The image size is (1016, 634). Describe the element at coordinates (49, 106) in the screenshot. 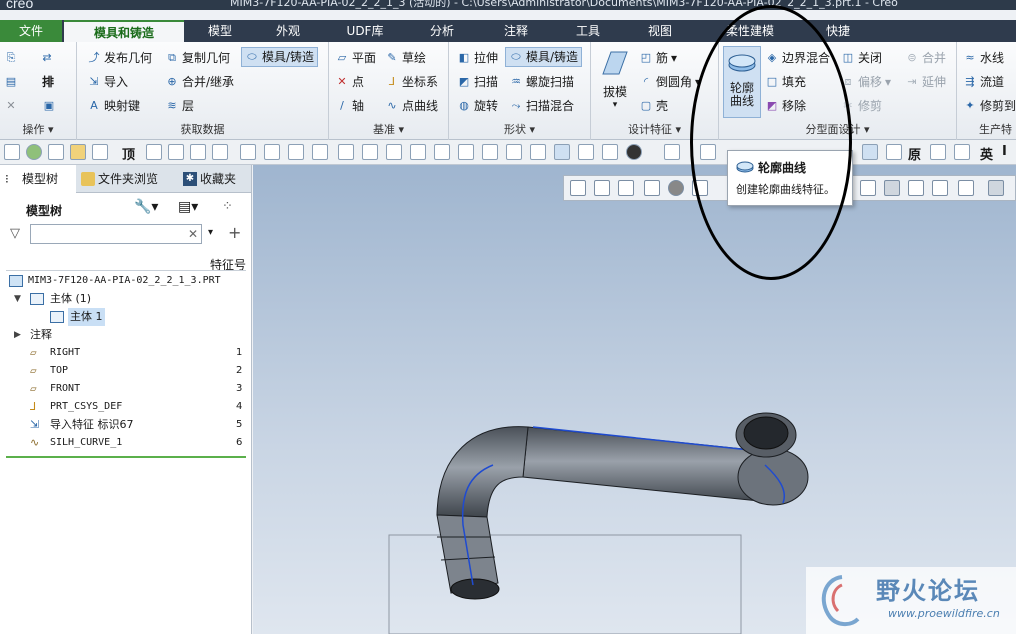

I see `group-button: ▣` at that location.